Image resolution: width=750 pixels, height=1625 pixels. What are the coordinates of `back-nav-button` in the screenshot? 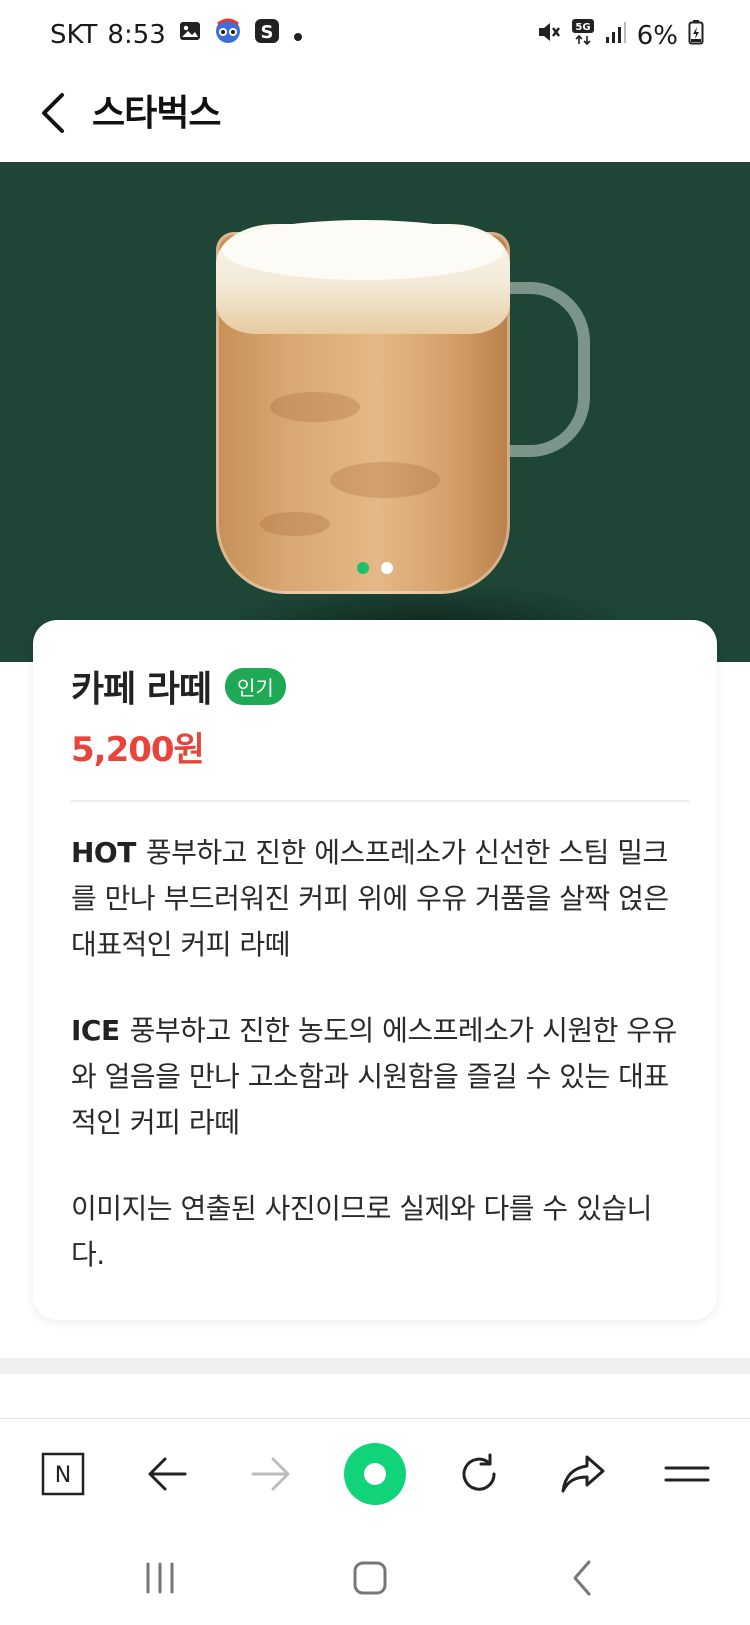 It's located at (582, 1578).